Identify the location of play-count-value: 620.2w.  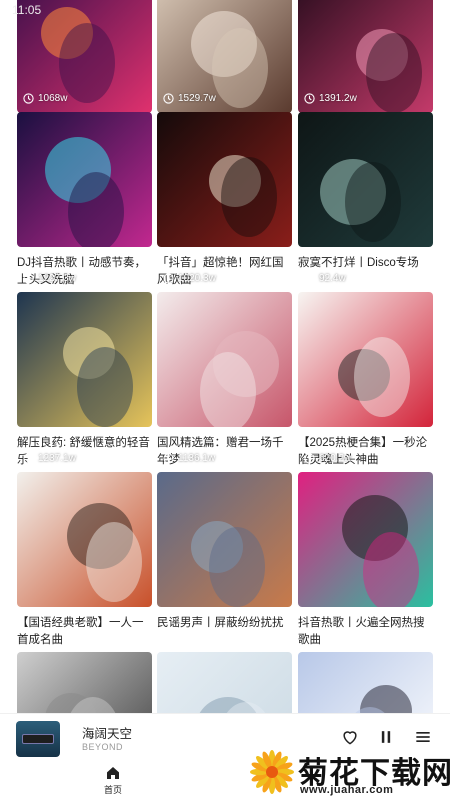
(335, 458).